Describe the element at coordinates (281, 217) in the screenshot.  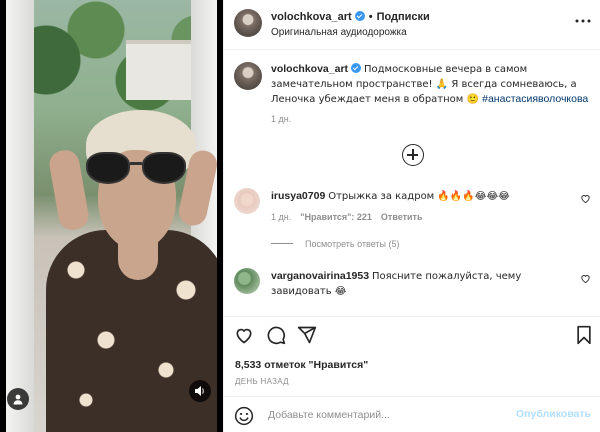
I see `comment-time: 1 дн.` at that location.